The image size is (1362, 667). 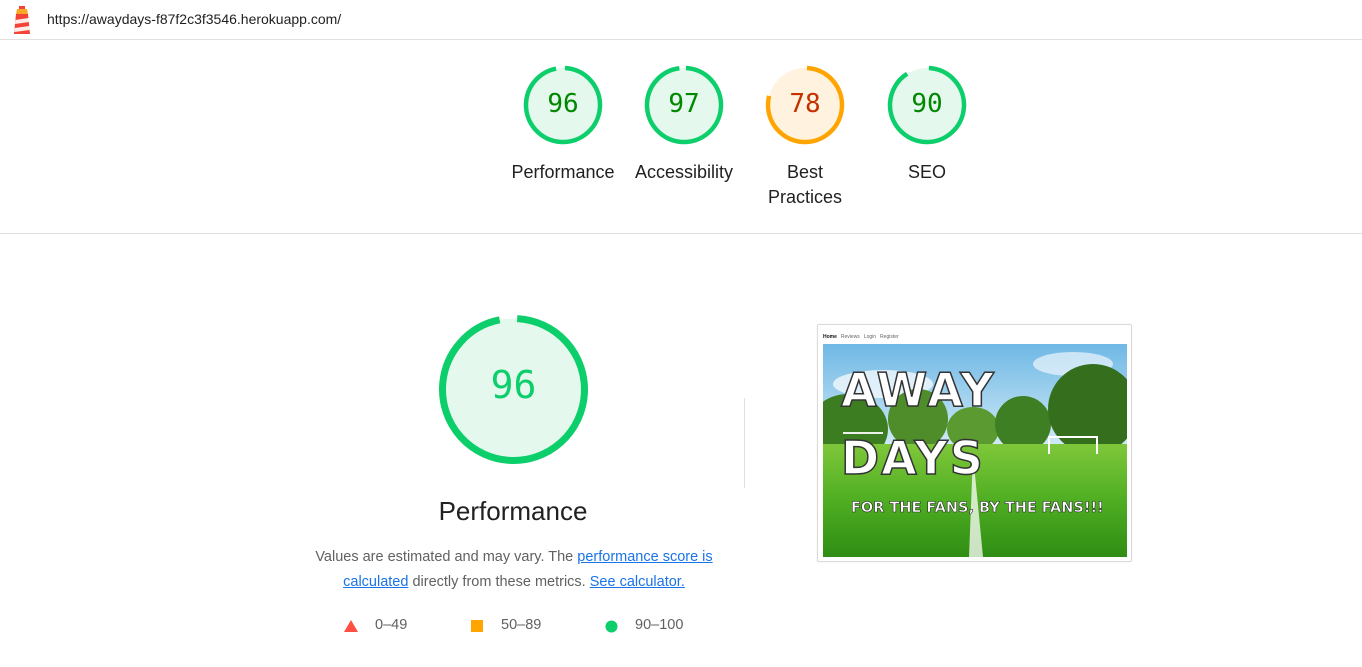 What do you see at coordinates (918, 390) in the screenshot?
I see `screenshot-hero-line1: AWAY` at bounding box center [918, 390].